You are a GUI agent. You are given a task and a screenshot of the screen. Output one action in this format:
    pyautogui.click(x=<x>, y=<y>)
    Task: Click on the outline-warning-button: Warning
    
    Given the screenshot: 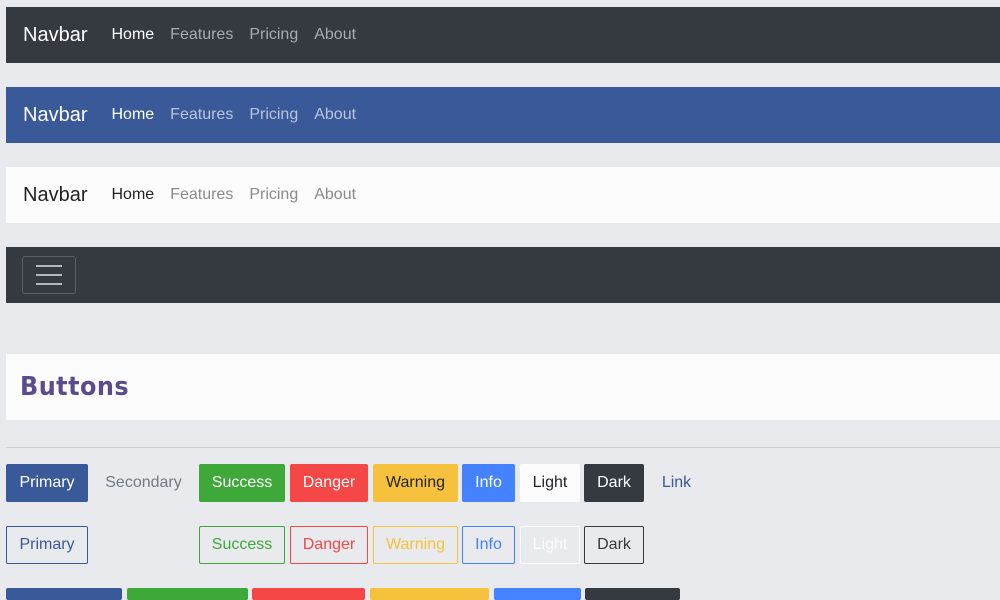 What is the action you would take?
    pyautogui.click(x=415, y=545)
    